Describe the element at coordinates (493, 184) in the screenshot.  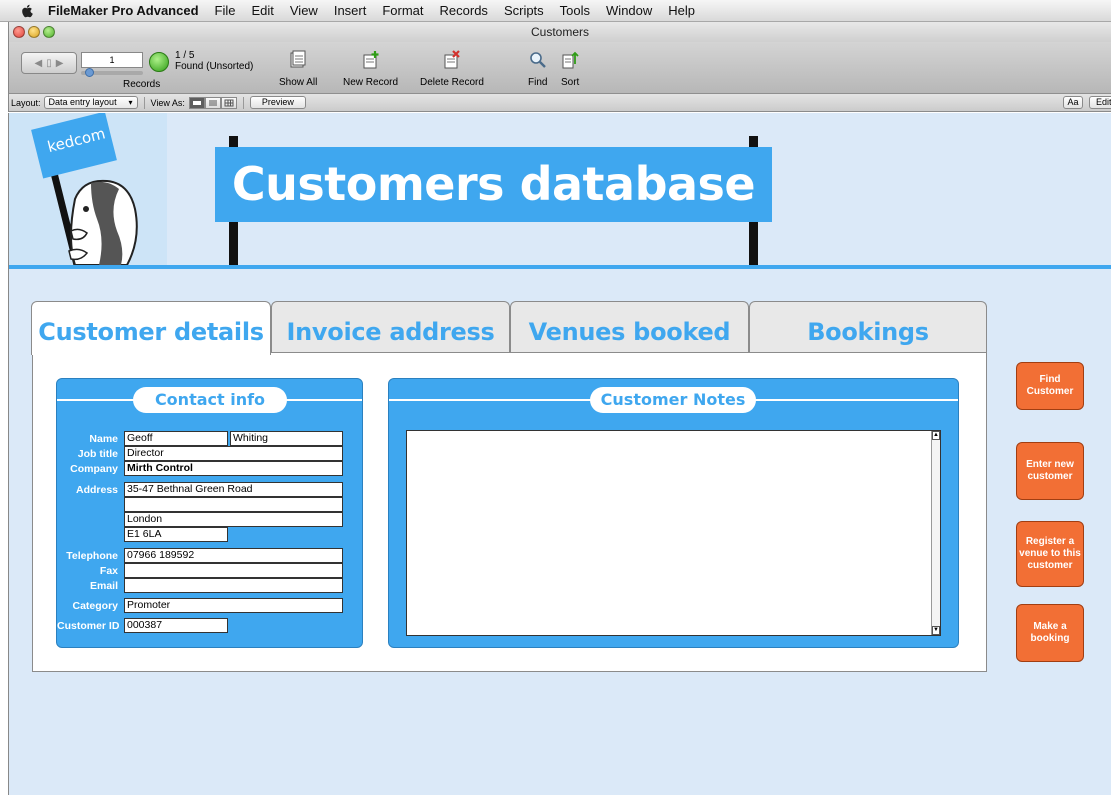
I see `page-title: Customers database` at that location.